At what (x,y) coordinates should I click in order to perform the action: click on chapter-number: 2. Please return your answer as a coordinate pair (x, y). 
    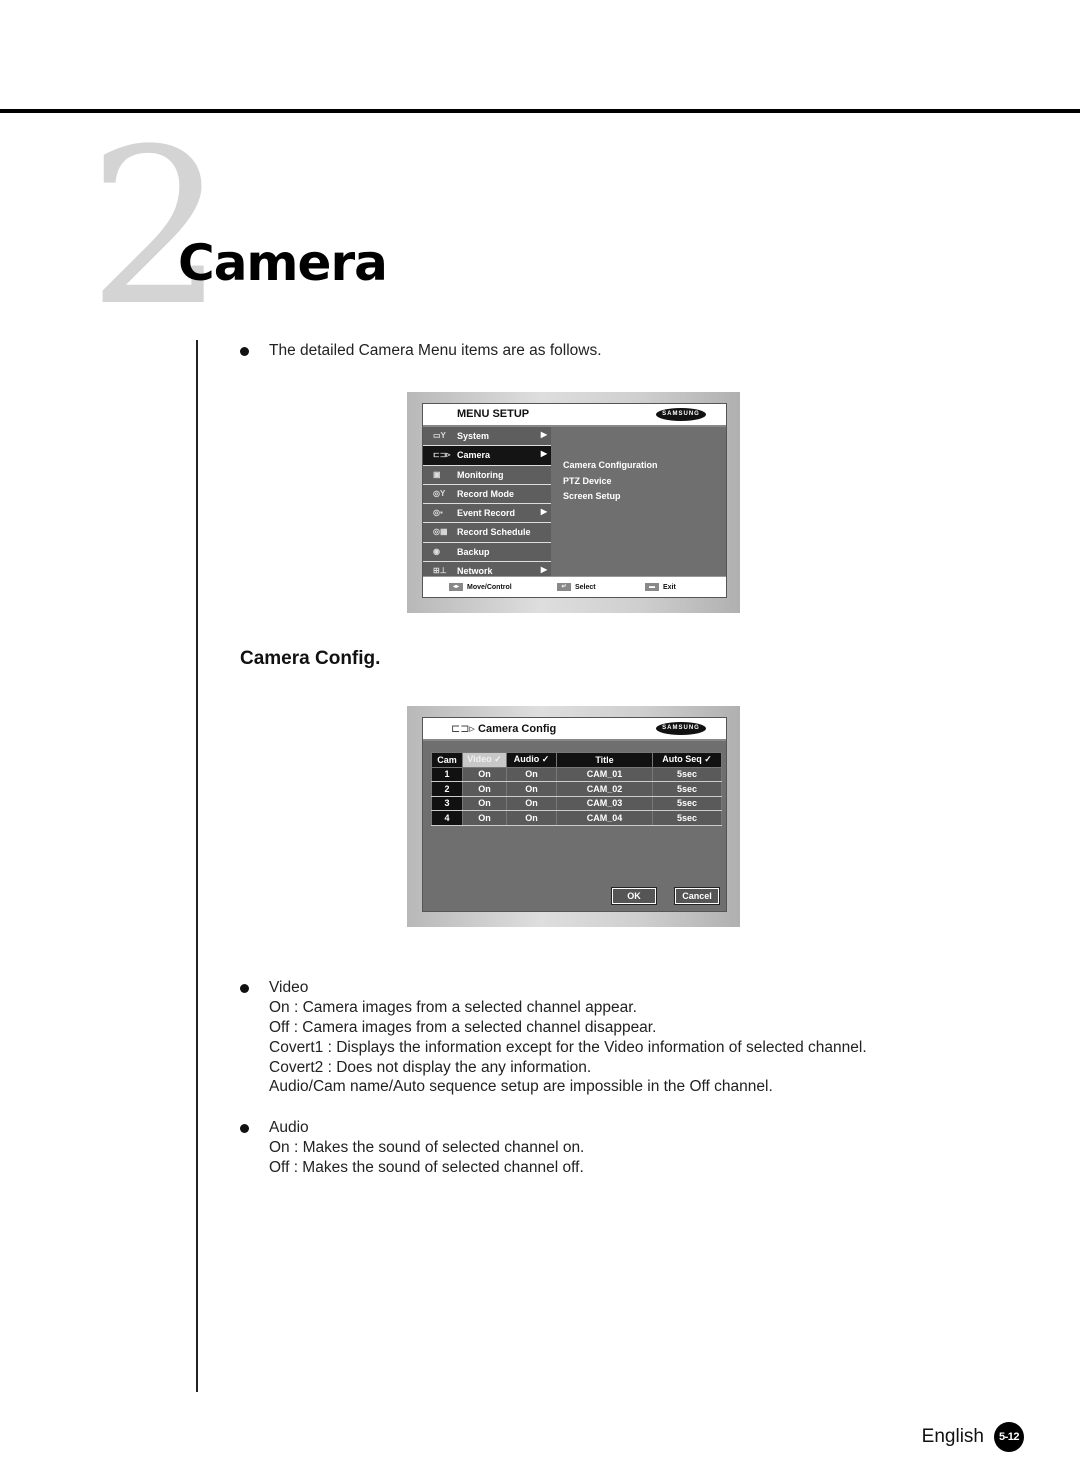
    Looking at the image, I should click on (156, 227).